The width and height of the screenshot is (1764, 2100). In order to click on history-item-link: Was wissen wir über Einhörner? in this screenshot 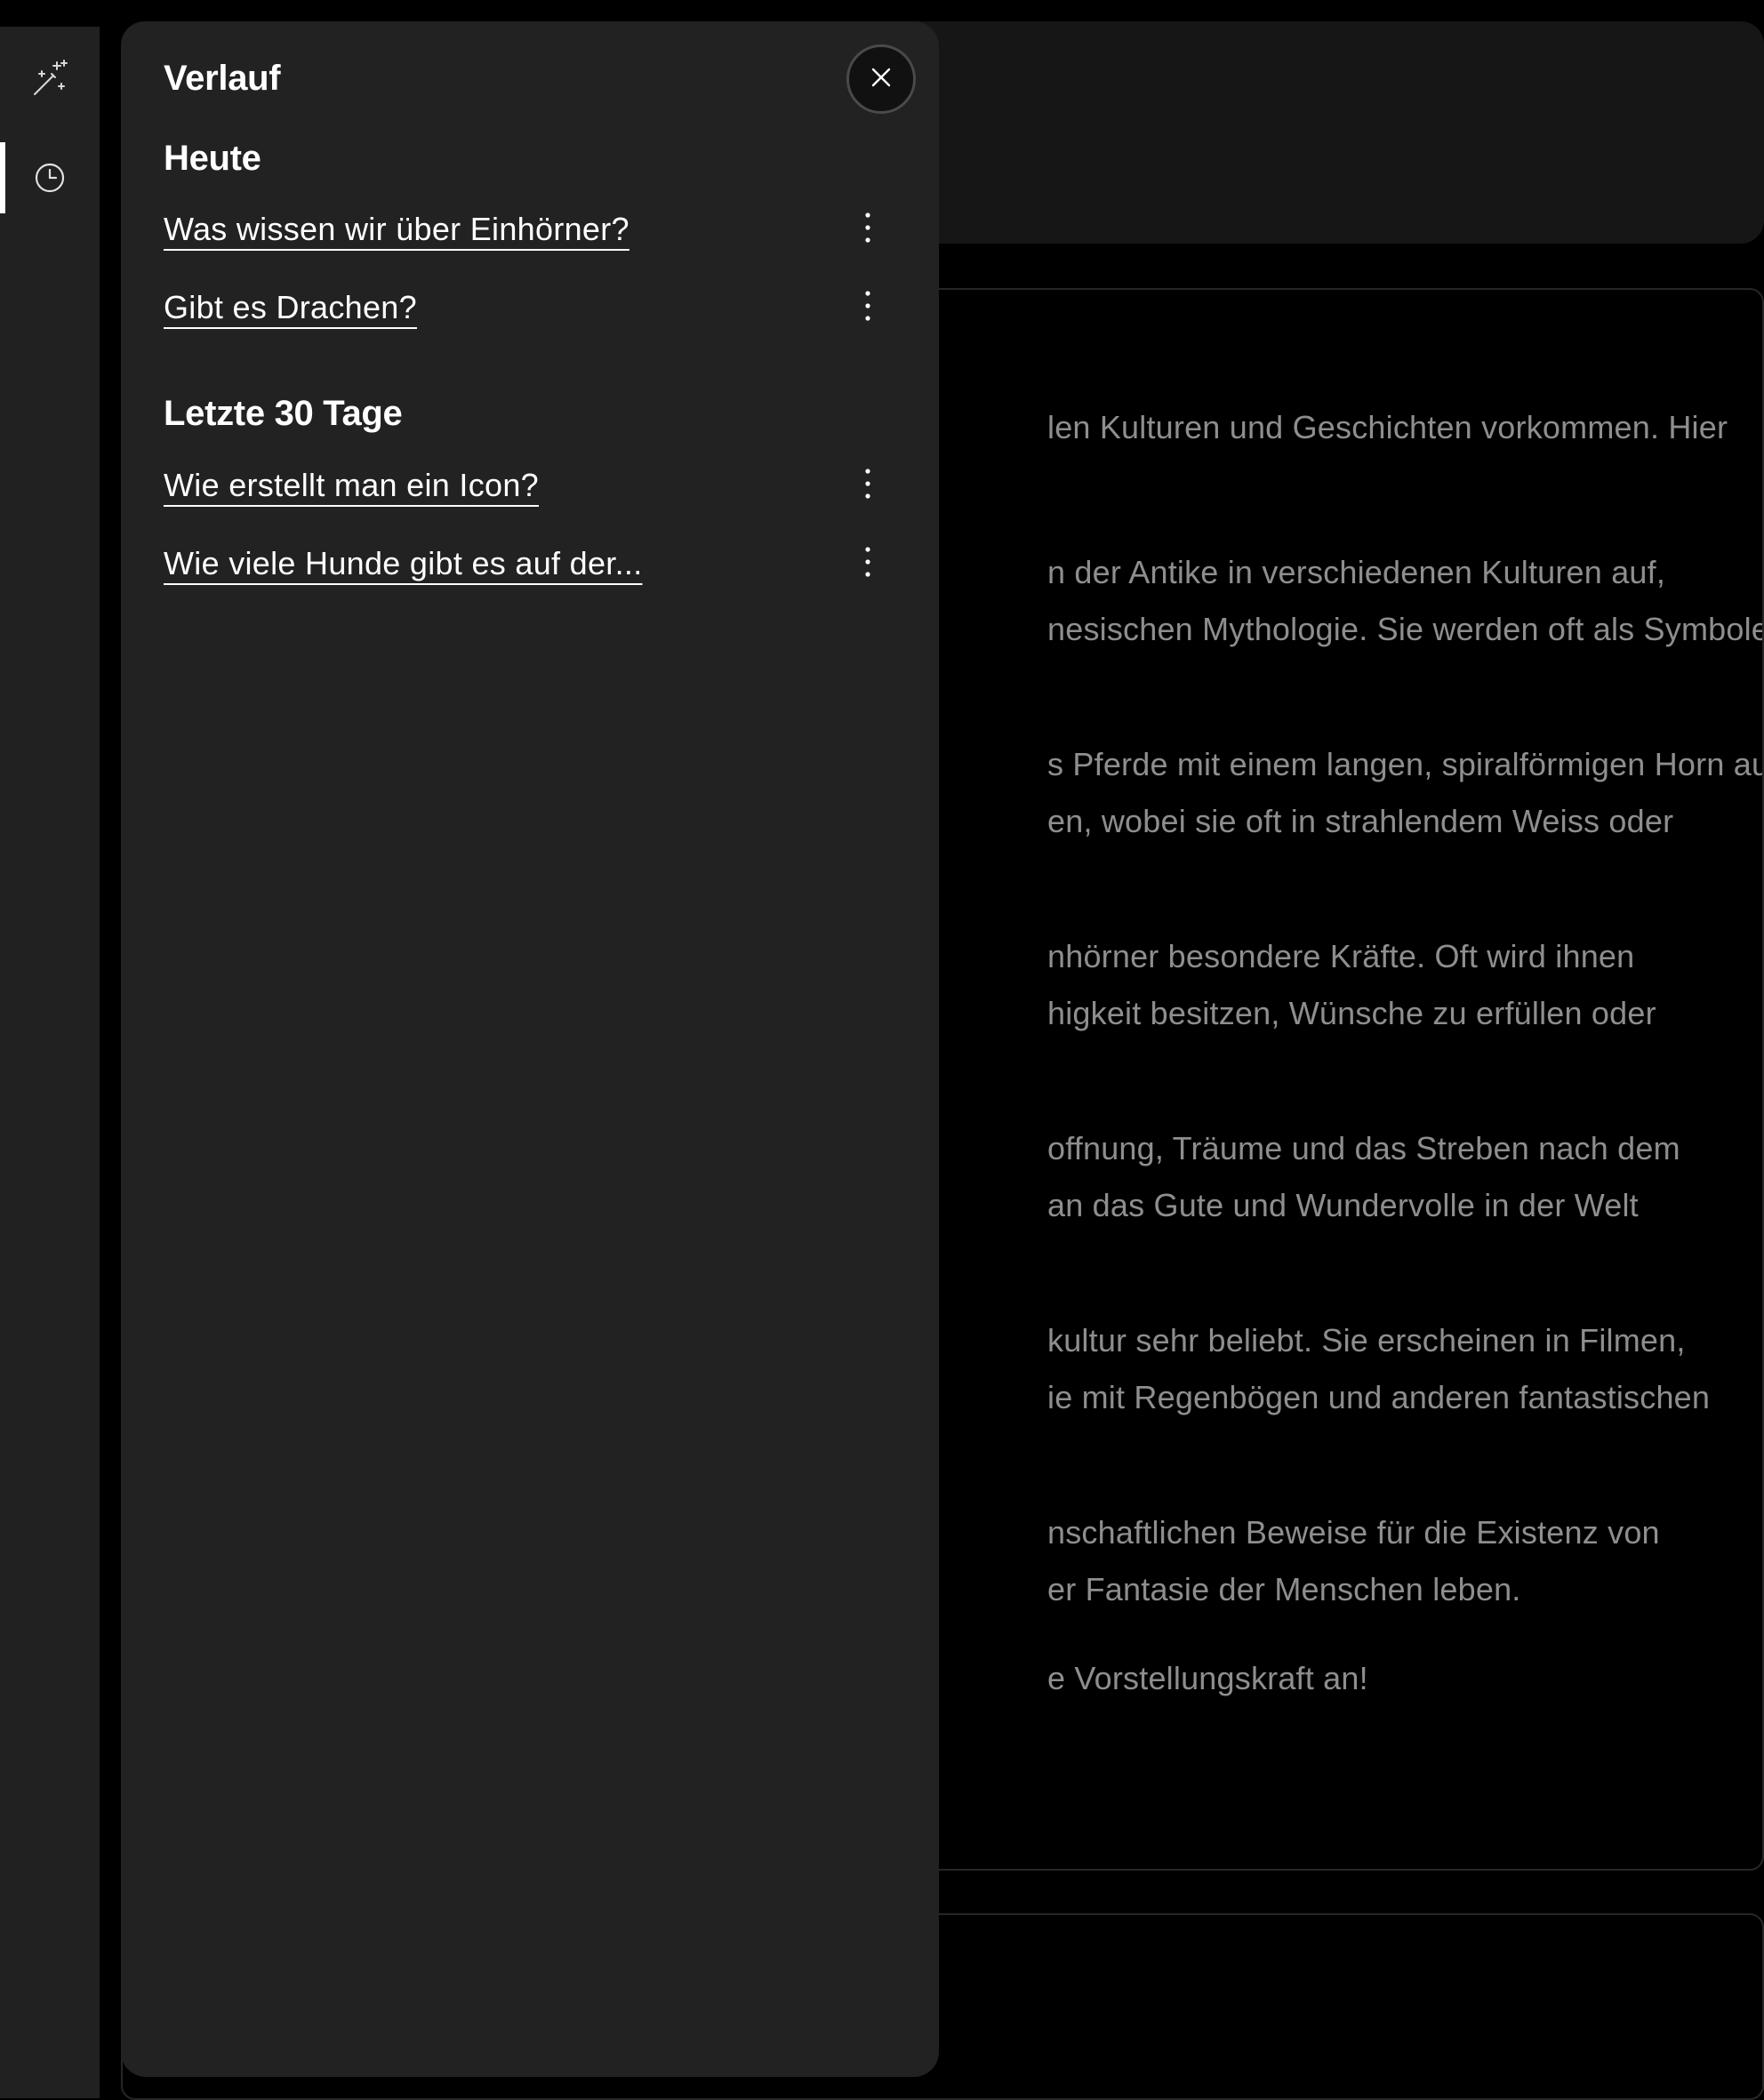, I will do `click(397, 230)`.